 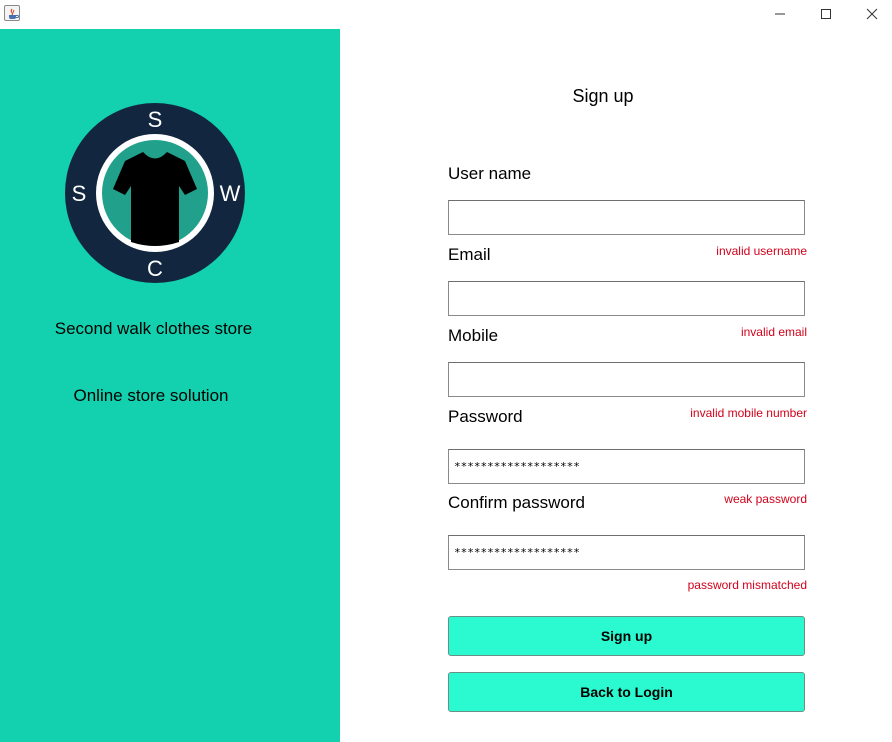 What do you see at coordinates (626, 217) in the screenshot?
I see `username-field` at bounding box center [626, 217].